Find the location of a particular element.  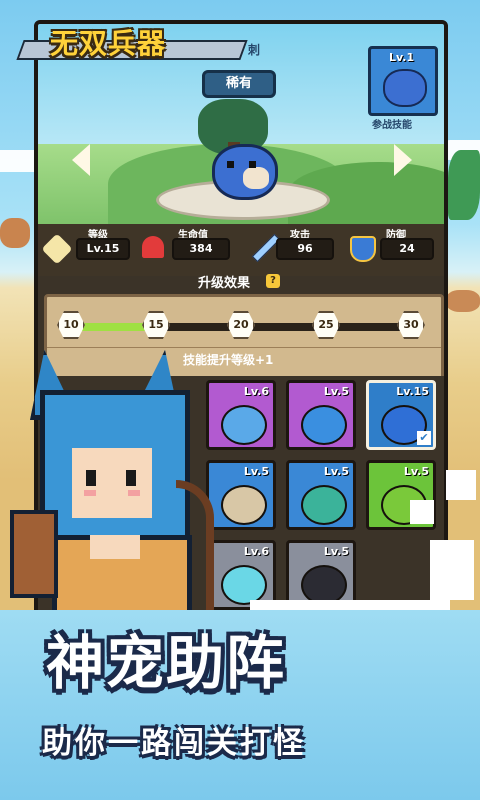

heart-icon is located at coordinates (153, 247).